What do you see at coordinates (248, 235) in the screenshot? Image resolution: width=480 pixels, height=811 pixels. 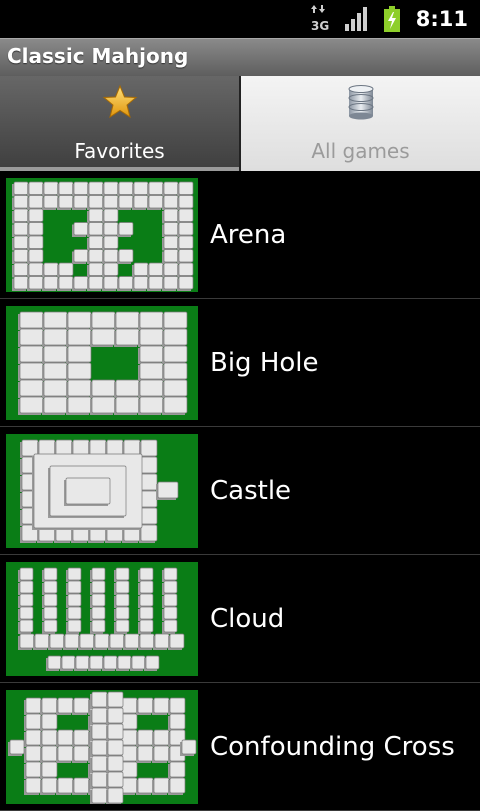 I see `game-name: Arena` at bounding box center [248, 235].